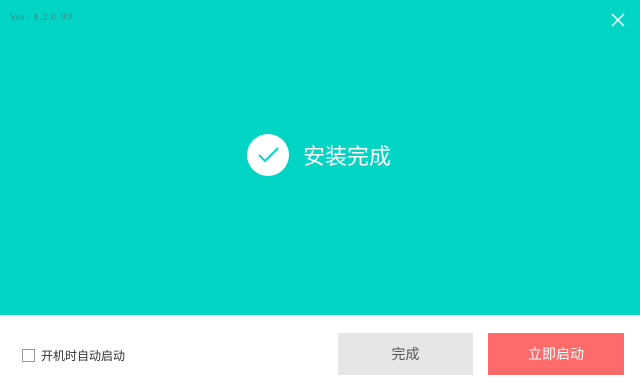 Image resolution: width=640 pixels, height=389 pixels. Describe the element at coordinates (41, 18) in the screenshot. I see `version-label: Ver: 4.2.0.99` at that location.